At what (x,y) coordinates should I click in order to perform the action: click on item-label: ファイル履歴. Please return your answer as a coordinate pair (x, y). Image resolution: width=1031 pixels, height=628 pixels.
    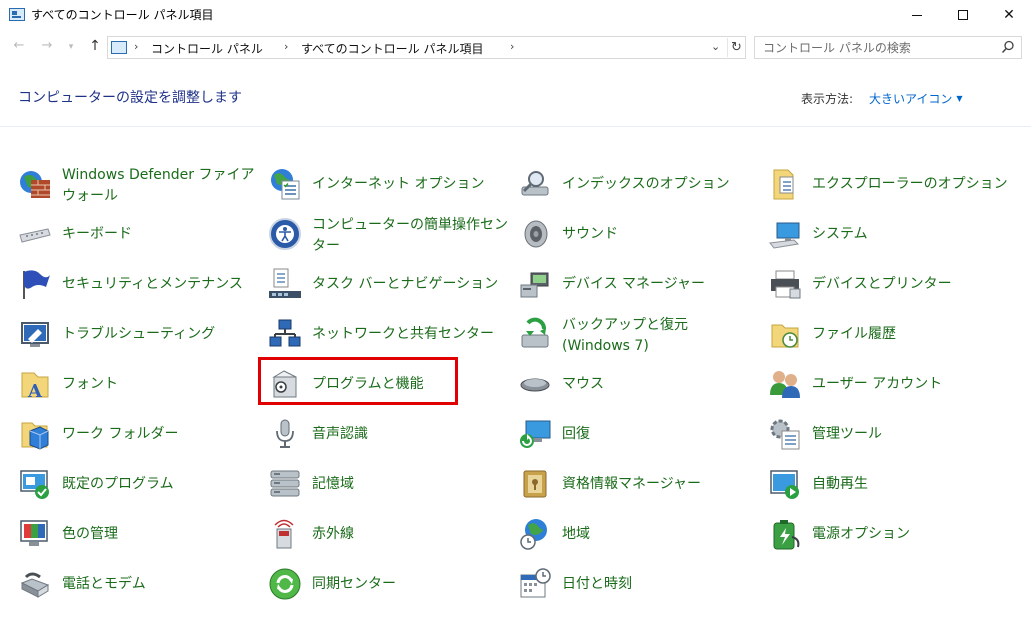
    Looking at the image, I should click on (910, 334).